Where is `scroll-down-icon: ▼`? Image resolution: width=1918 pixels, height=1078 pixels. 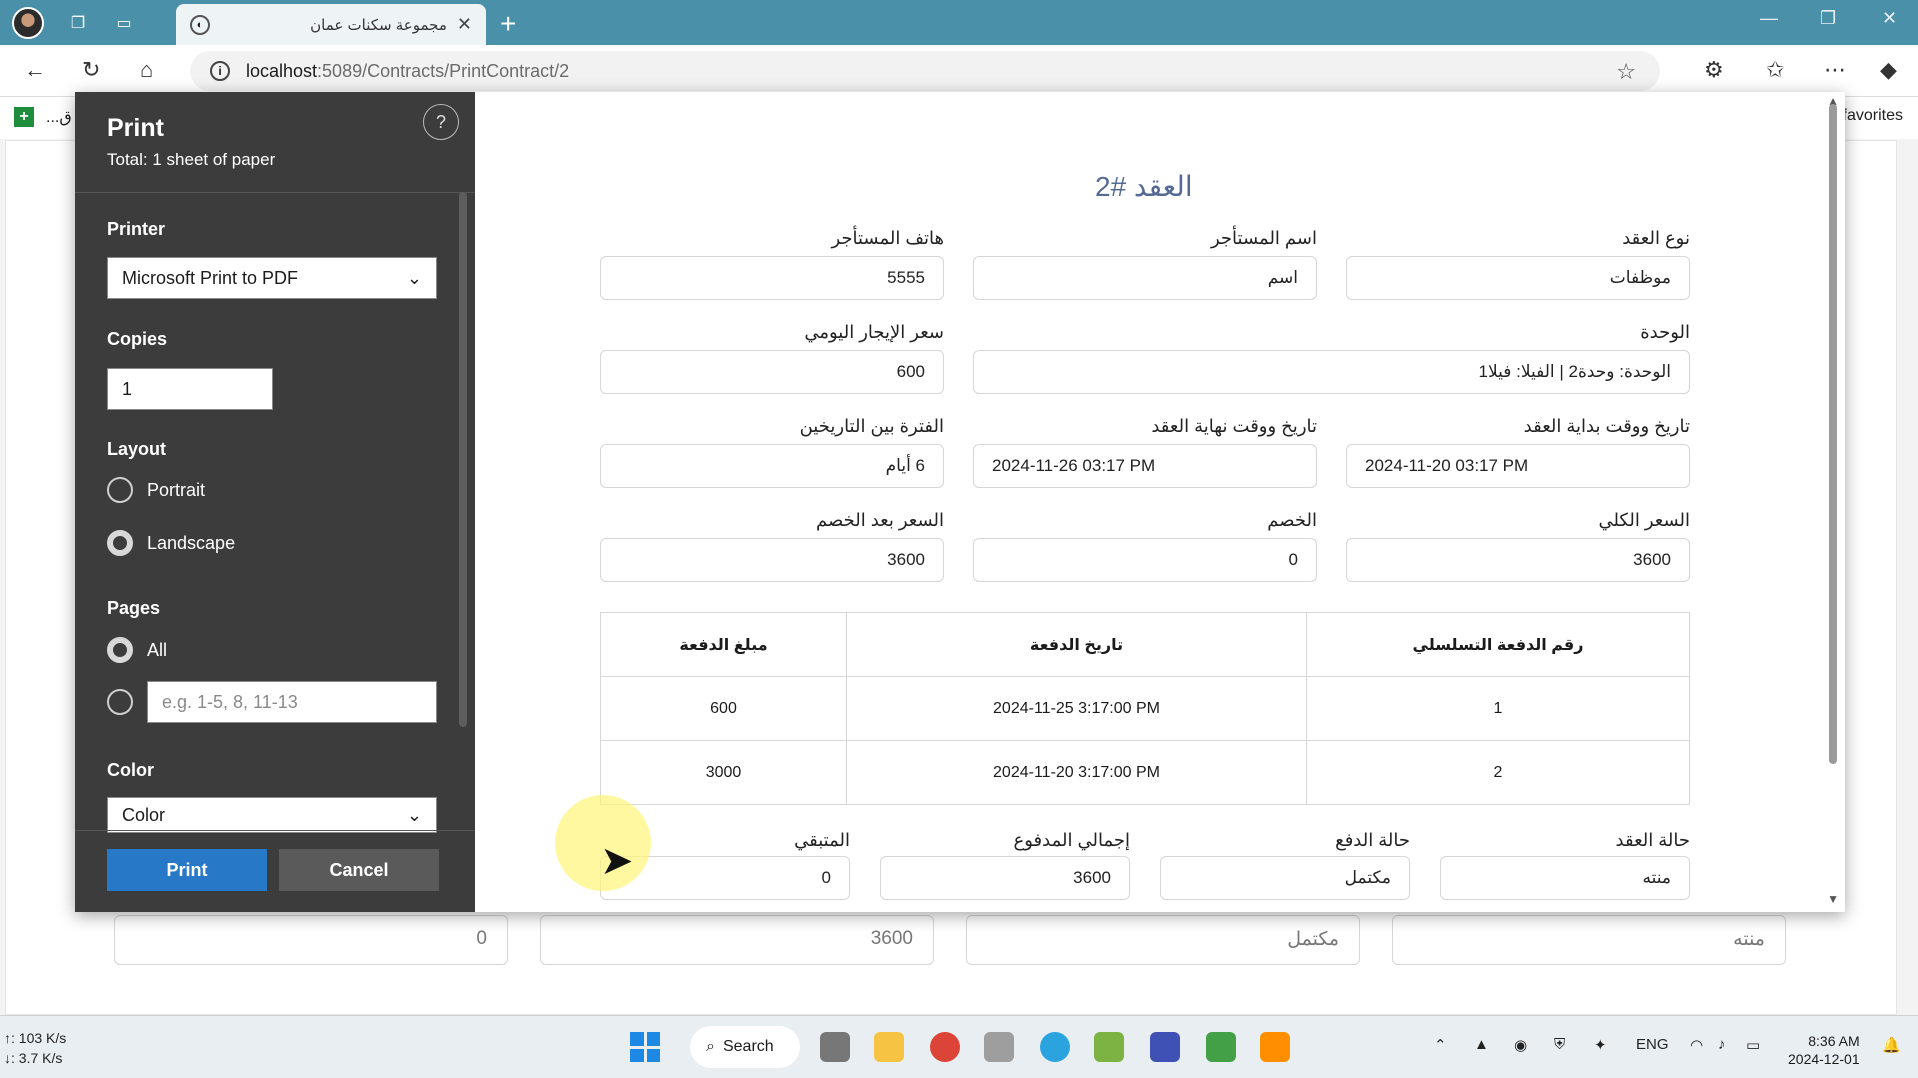 scroll-down-icon: ▼ is located at coordinates (1833, 899).